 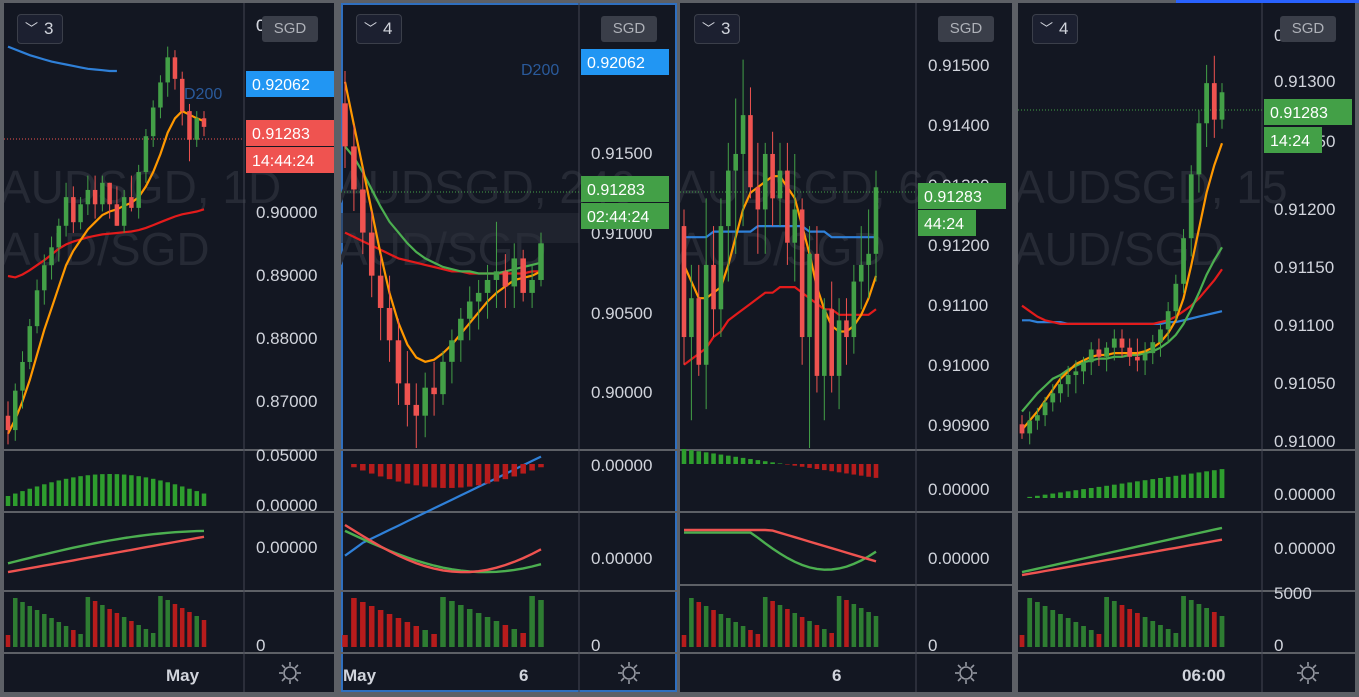 What do you see at coordinates (621, 558) in the screenshot?
I see `ind2-tick: 0.00000` at bounding box center [621, 558].